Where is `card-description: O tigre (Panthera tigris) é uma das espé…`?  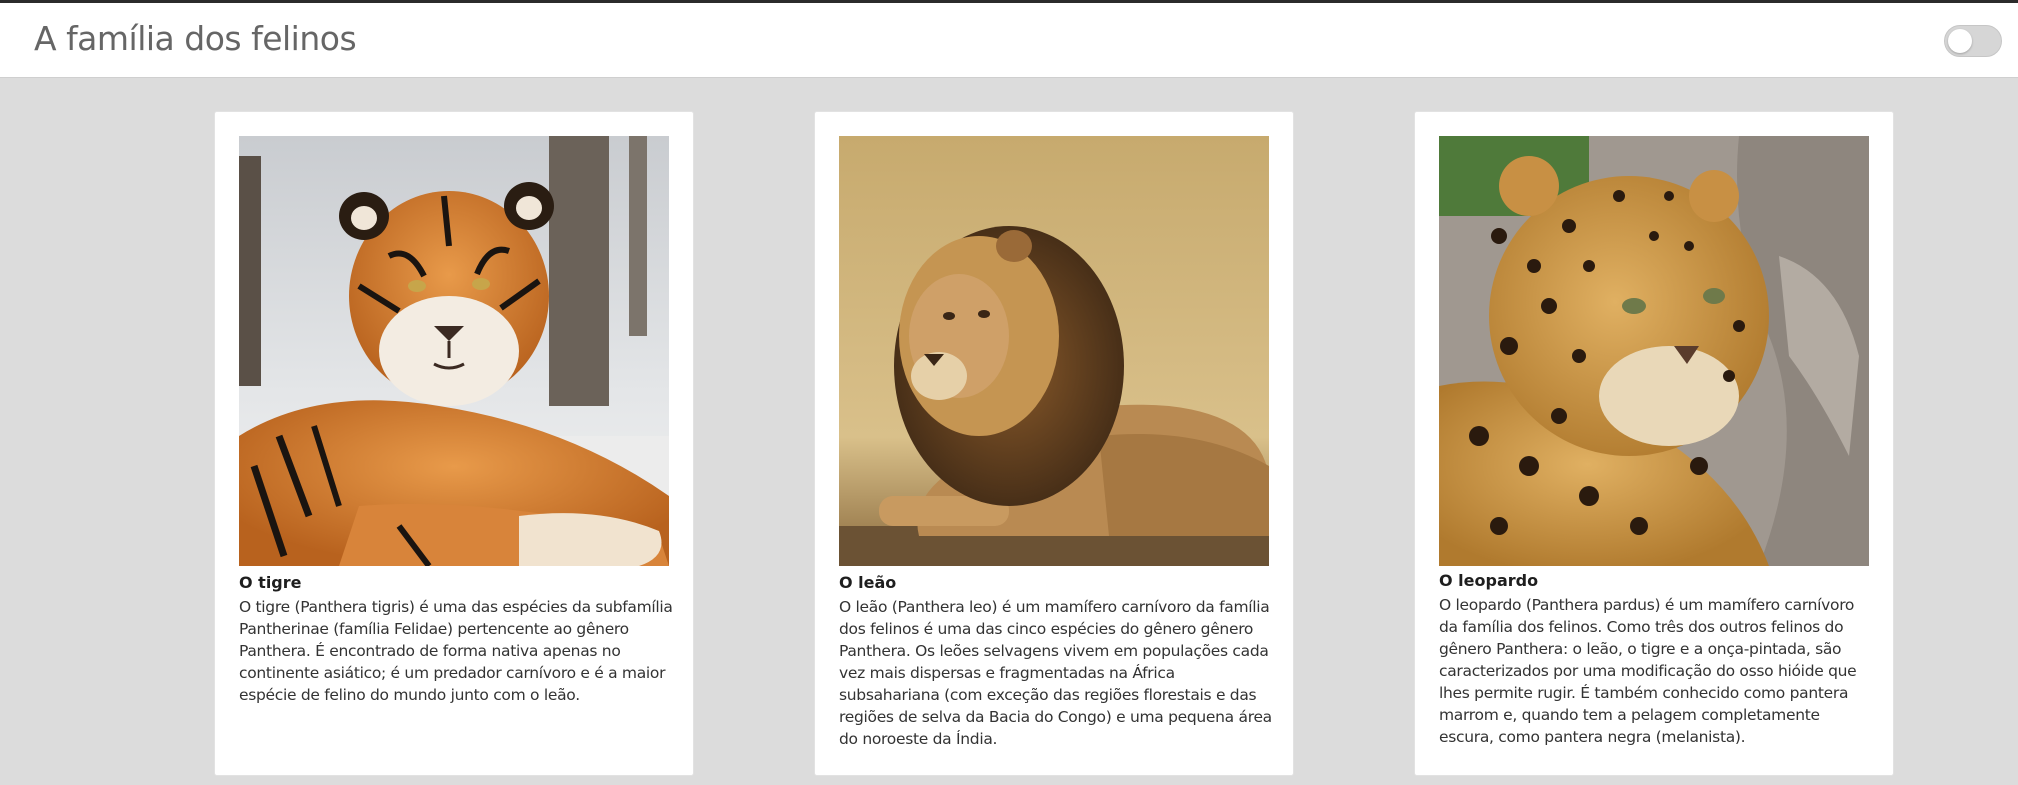 card-description: O tigre (Panthera tigris) é uma das espé… is located at coordinates (456, 651).